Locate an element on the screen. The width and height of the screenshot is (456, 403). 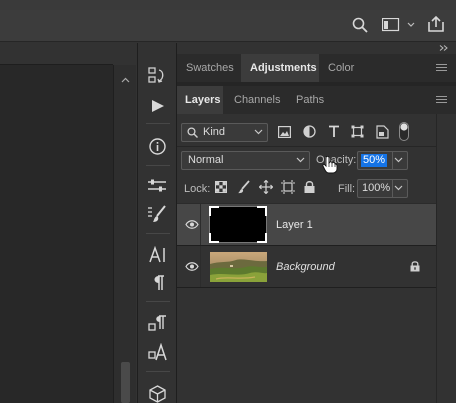
filter-shape-layers-icon is located at coordinates (357, 131).